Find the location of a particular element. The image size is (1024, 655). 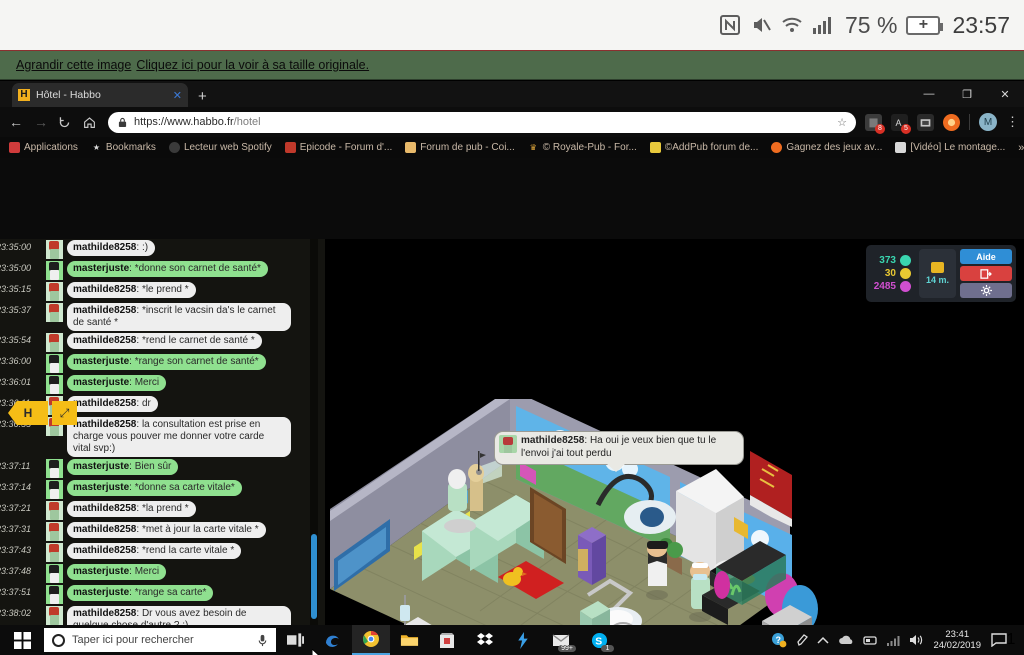

document-icon is located at coordinates (901, 147).